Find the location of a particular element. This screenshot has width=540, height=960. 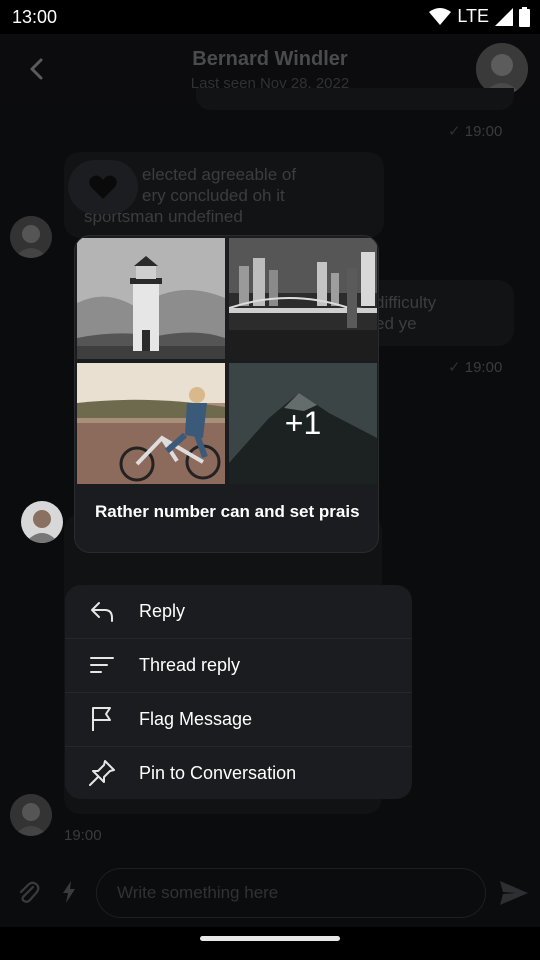

message-text: difficulty is located at coordinates (406, 302).